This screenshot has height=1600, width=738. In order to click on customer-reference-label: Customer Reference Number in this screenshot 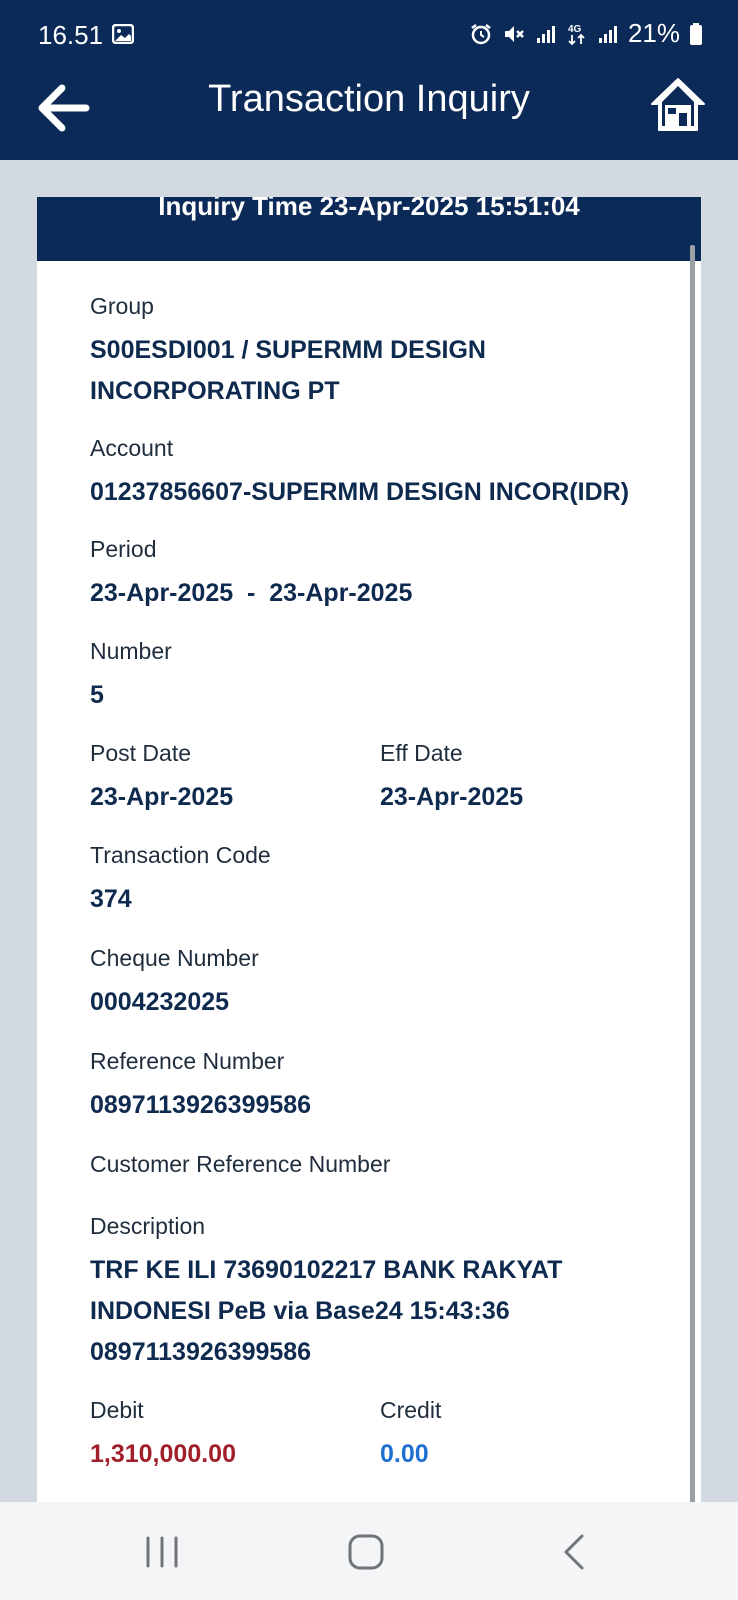, I will do `click(240, 1164)`.